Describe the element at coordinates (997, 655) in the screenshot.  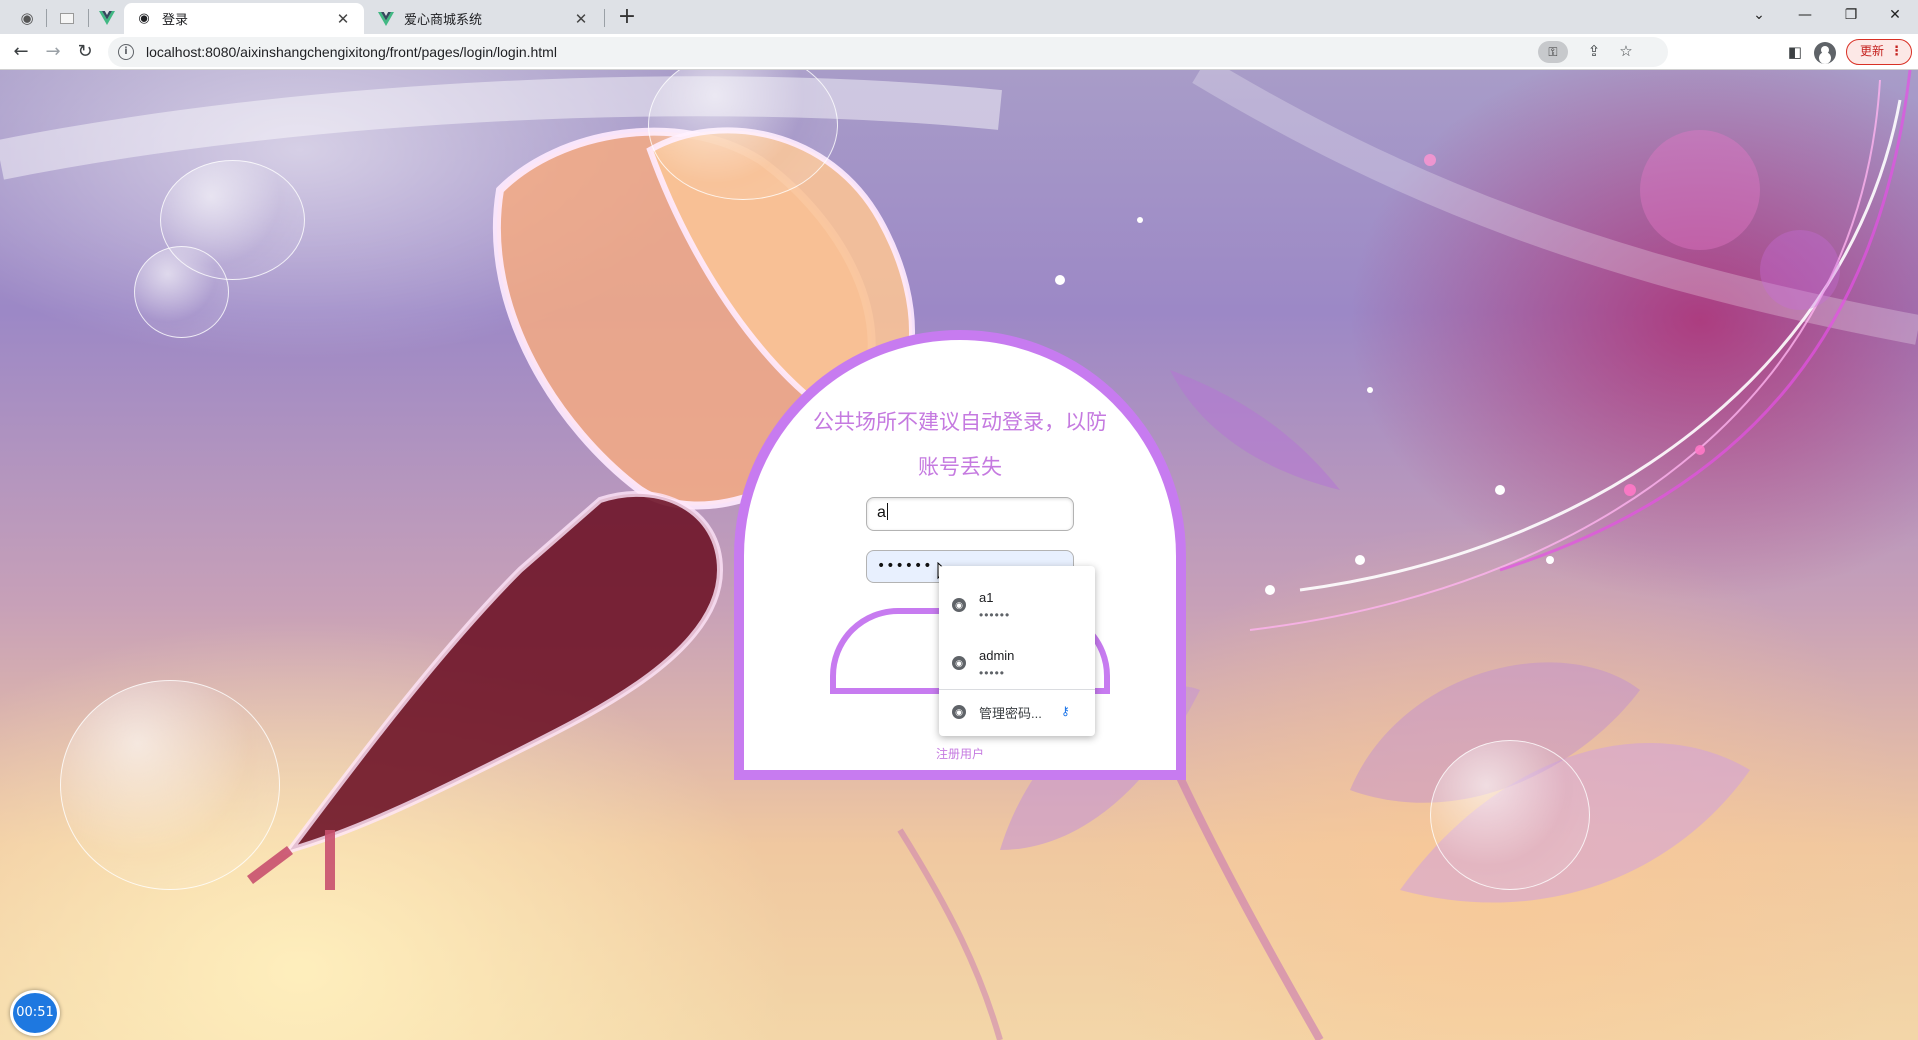
I see `autofill-username: admin` at that location.